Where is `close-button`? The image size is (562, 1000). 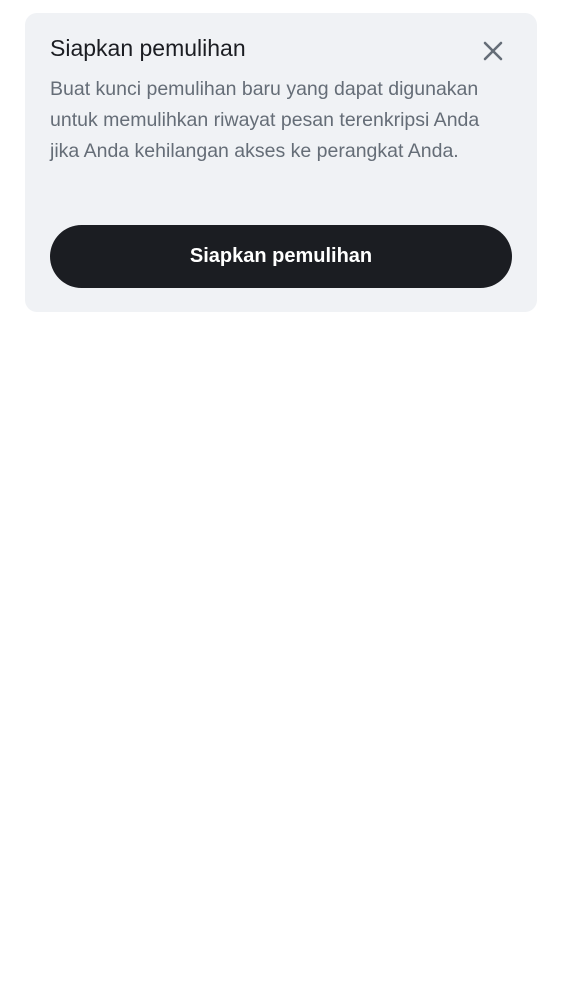 close-button is located at coordinates (493, 51).